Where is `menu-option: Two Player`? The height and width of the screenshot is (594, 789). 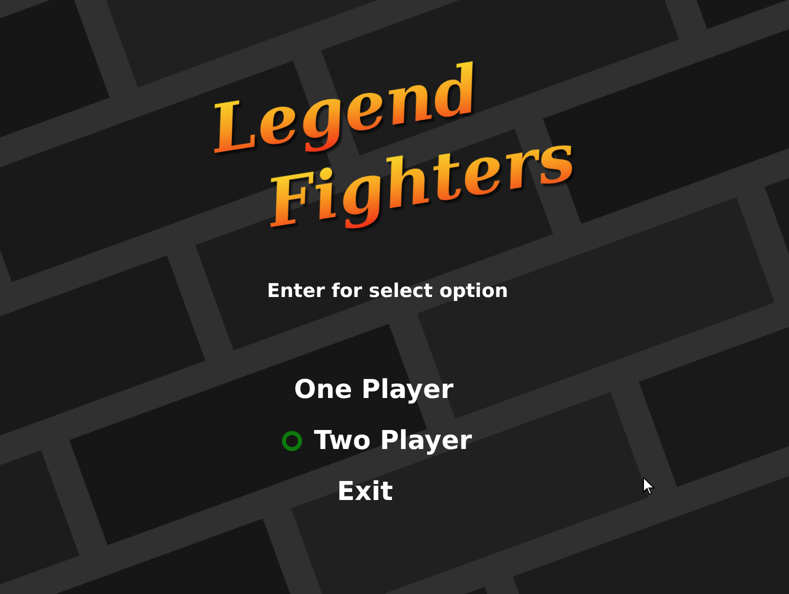
menu-option: Two Player is located at coordinates (393, 441).